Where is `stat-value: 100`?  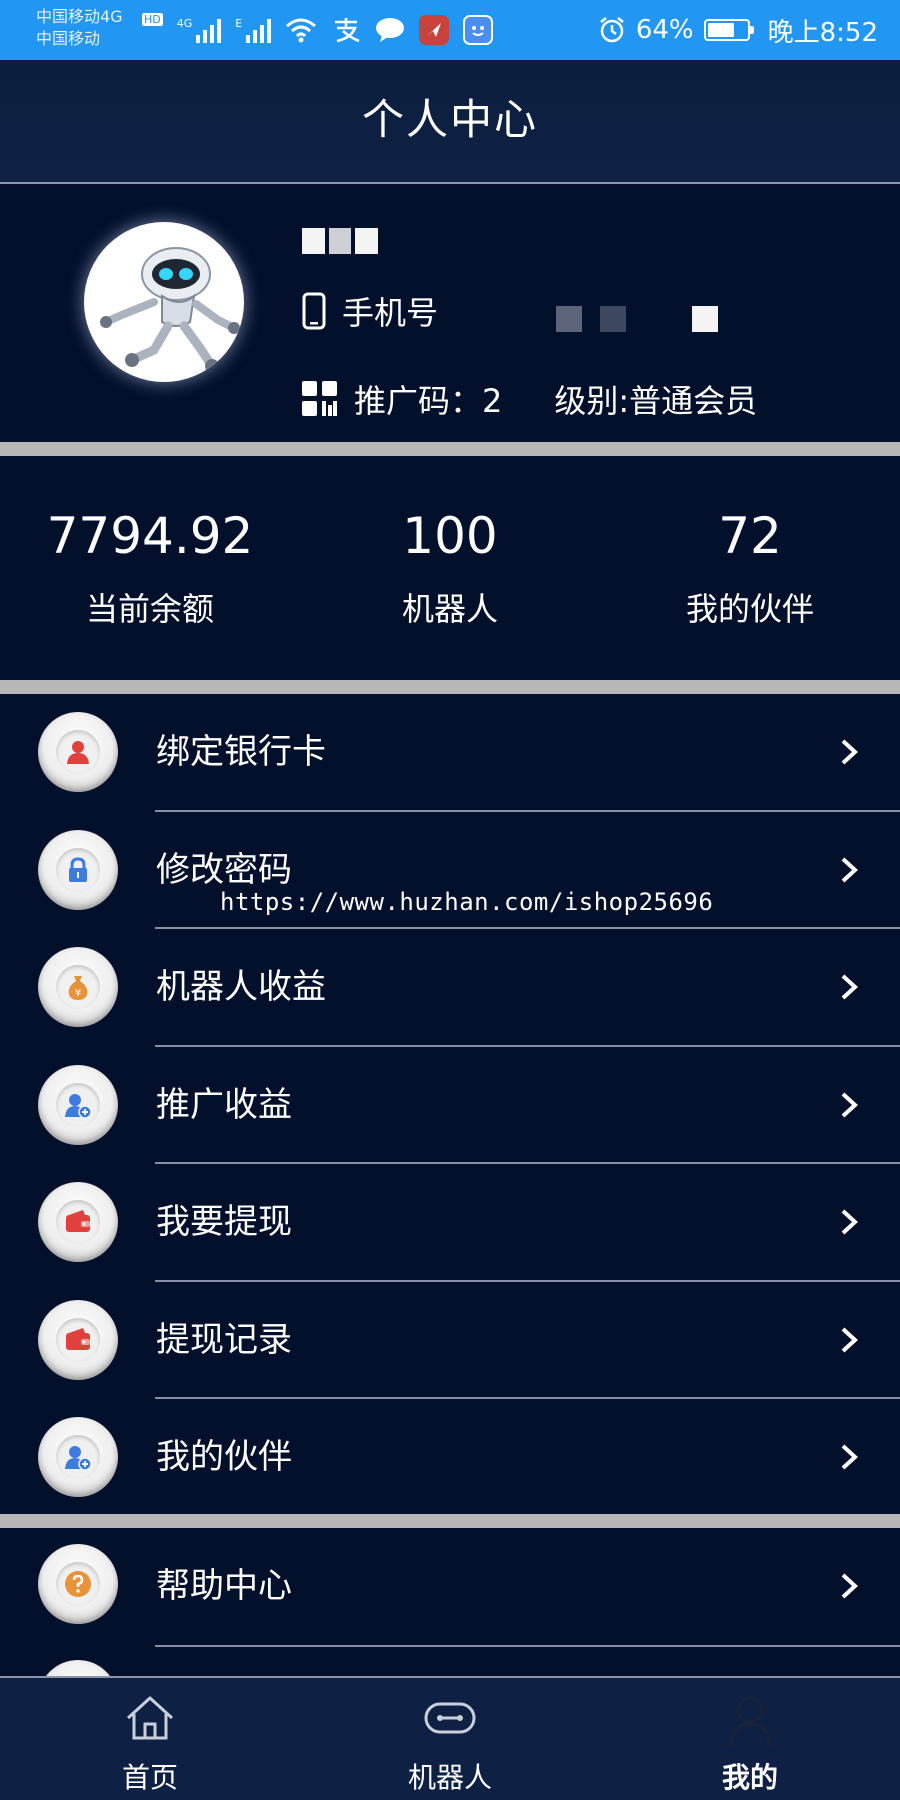
stat-value: 100 is located at coordinates (450, 536).